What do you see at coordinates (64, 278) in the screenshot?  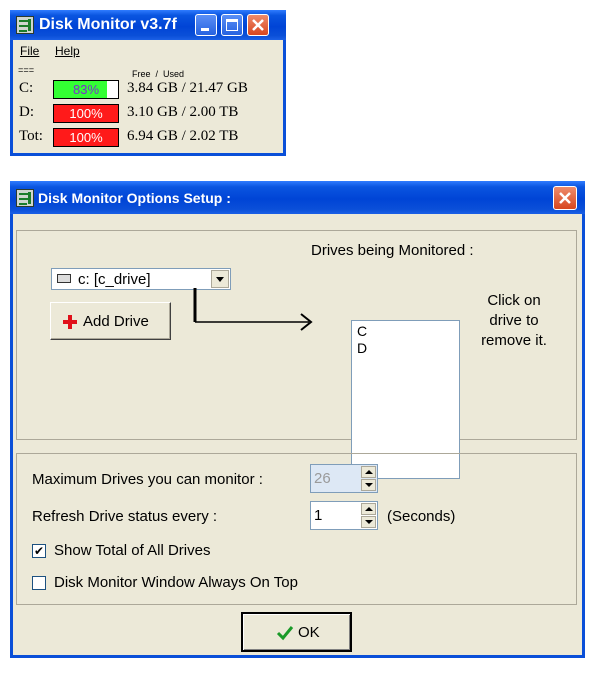 I see `hard-drive-icon` at bounding box center [64, 278].